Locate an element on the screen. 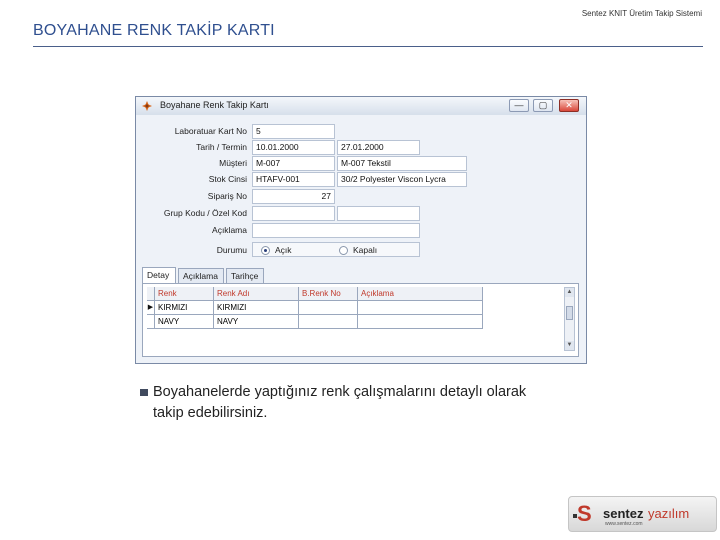 This screenshot has height=540, width=720. date-label: Tarih / Termin is located at coordinates (221, 147).